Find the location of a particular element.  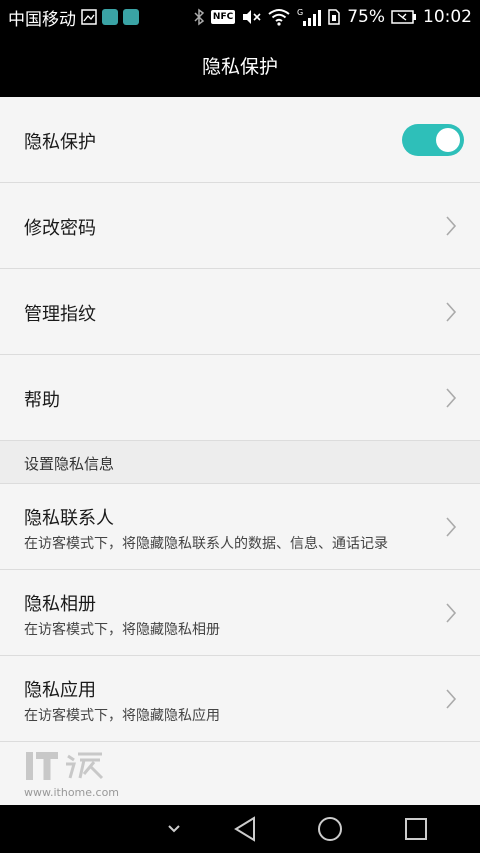

privacy-protection-label: 隐私保护 is located at coordinates (60, 142).